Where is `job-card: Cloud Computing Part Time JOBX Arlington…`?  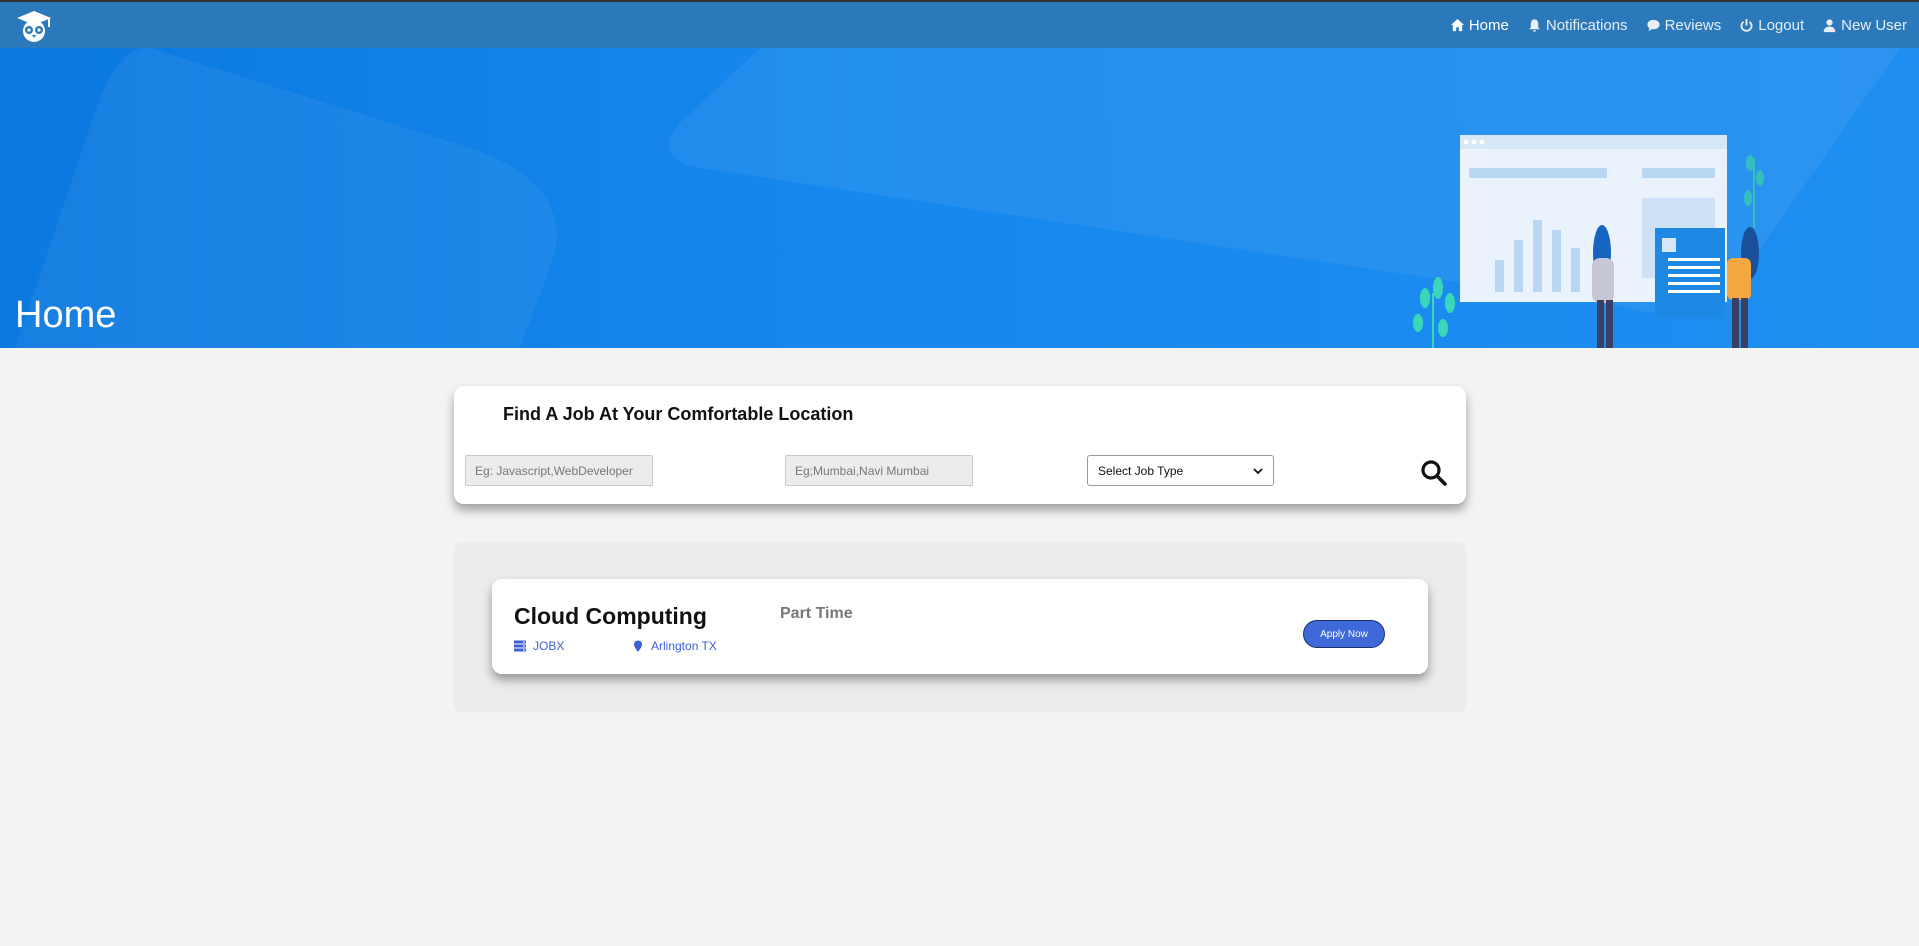
job-card: Cloud Computing Part Time JOBX Arlington… is located at coordinates (960, 626).